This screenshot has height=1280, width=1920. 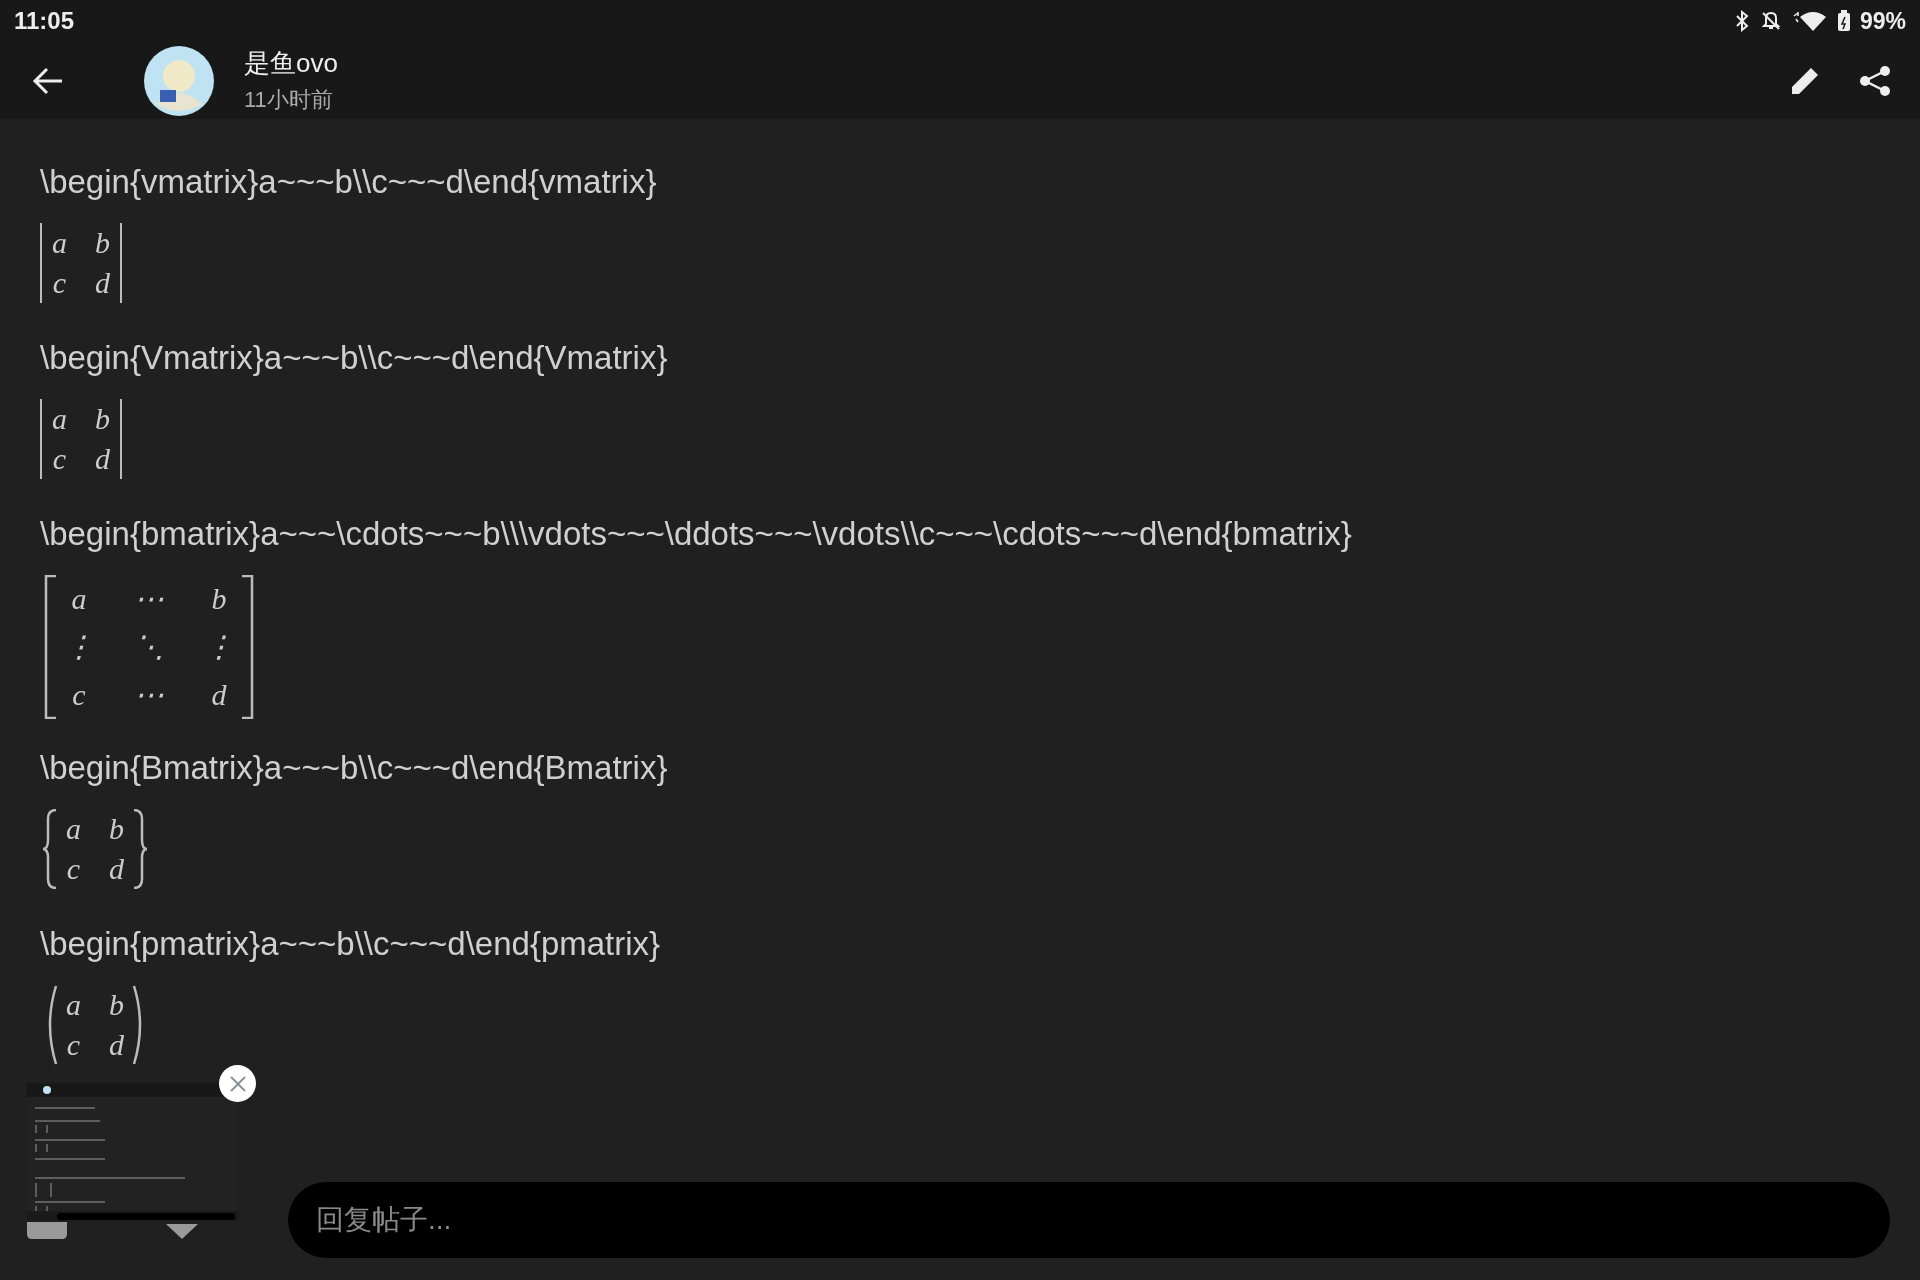 I want to click on muted-bell-icon, so click(x=1770, y=21).